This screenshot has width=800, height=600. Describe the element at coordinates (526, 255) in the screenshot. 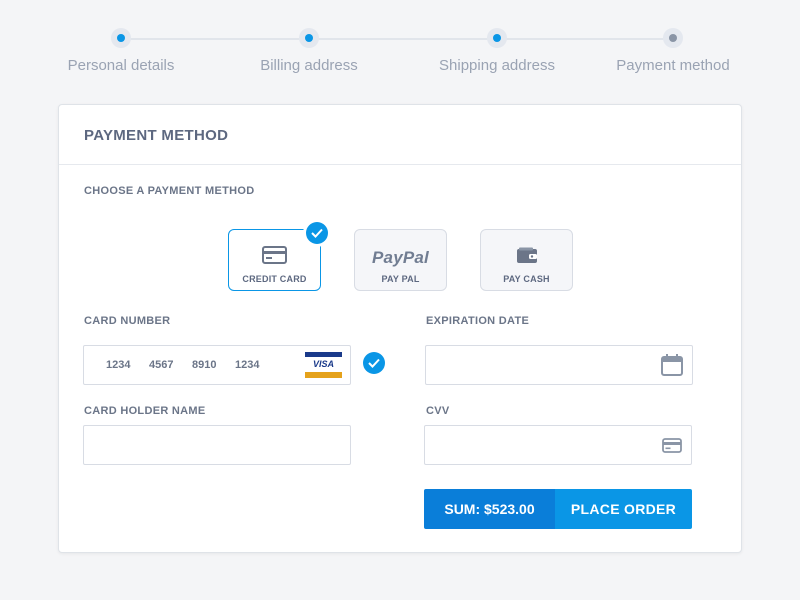

I see `wallet-icon` at that location.